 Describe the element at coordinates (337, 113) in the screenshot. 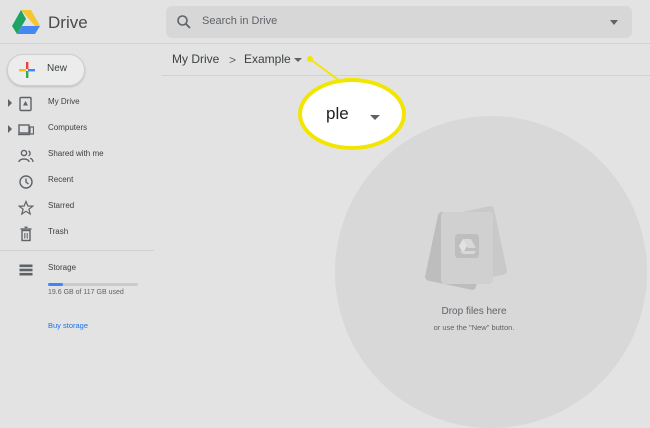

I see `callout-text: ple` at that location.